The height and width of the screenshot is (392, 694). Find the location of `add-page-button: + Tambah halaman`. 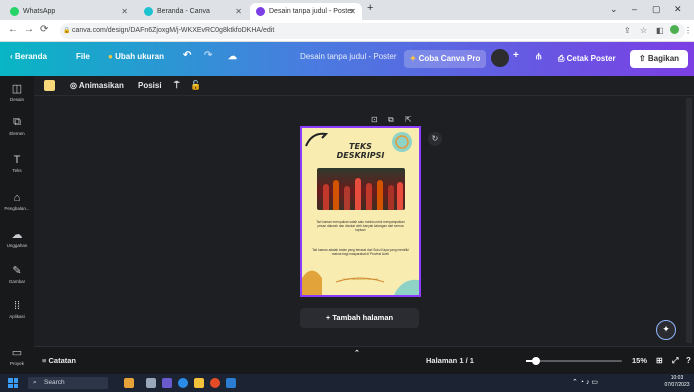

add-page-button: + Tambah halaman is located at coordinates (359, 318).